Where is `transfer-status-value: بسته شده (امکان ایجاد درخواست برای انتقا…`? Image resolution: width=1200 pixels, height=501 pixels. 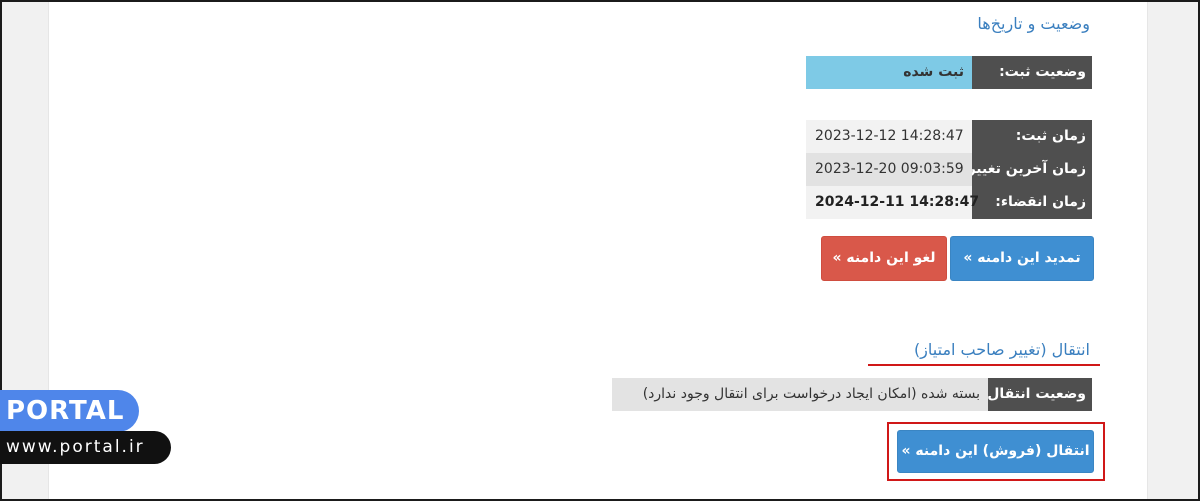 transfer-status-value: بسته شده (امکان ایجاد درخواست برای انتقا… is located at coordinates (800, 394).